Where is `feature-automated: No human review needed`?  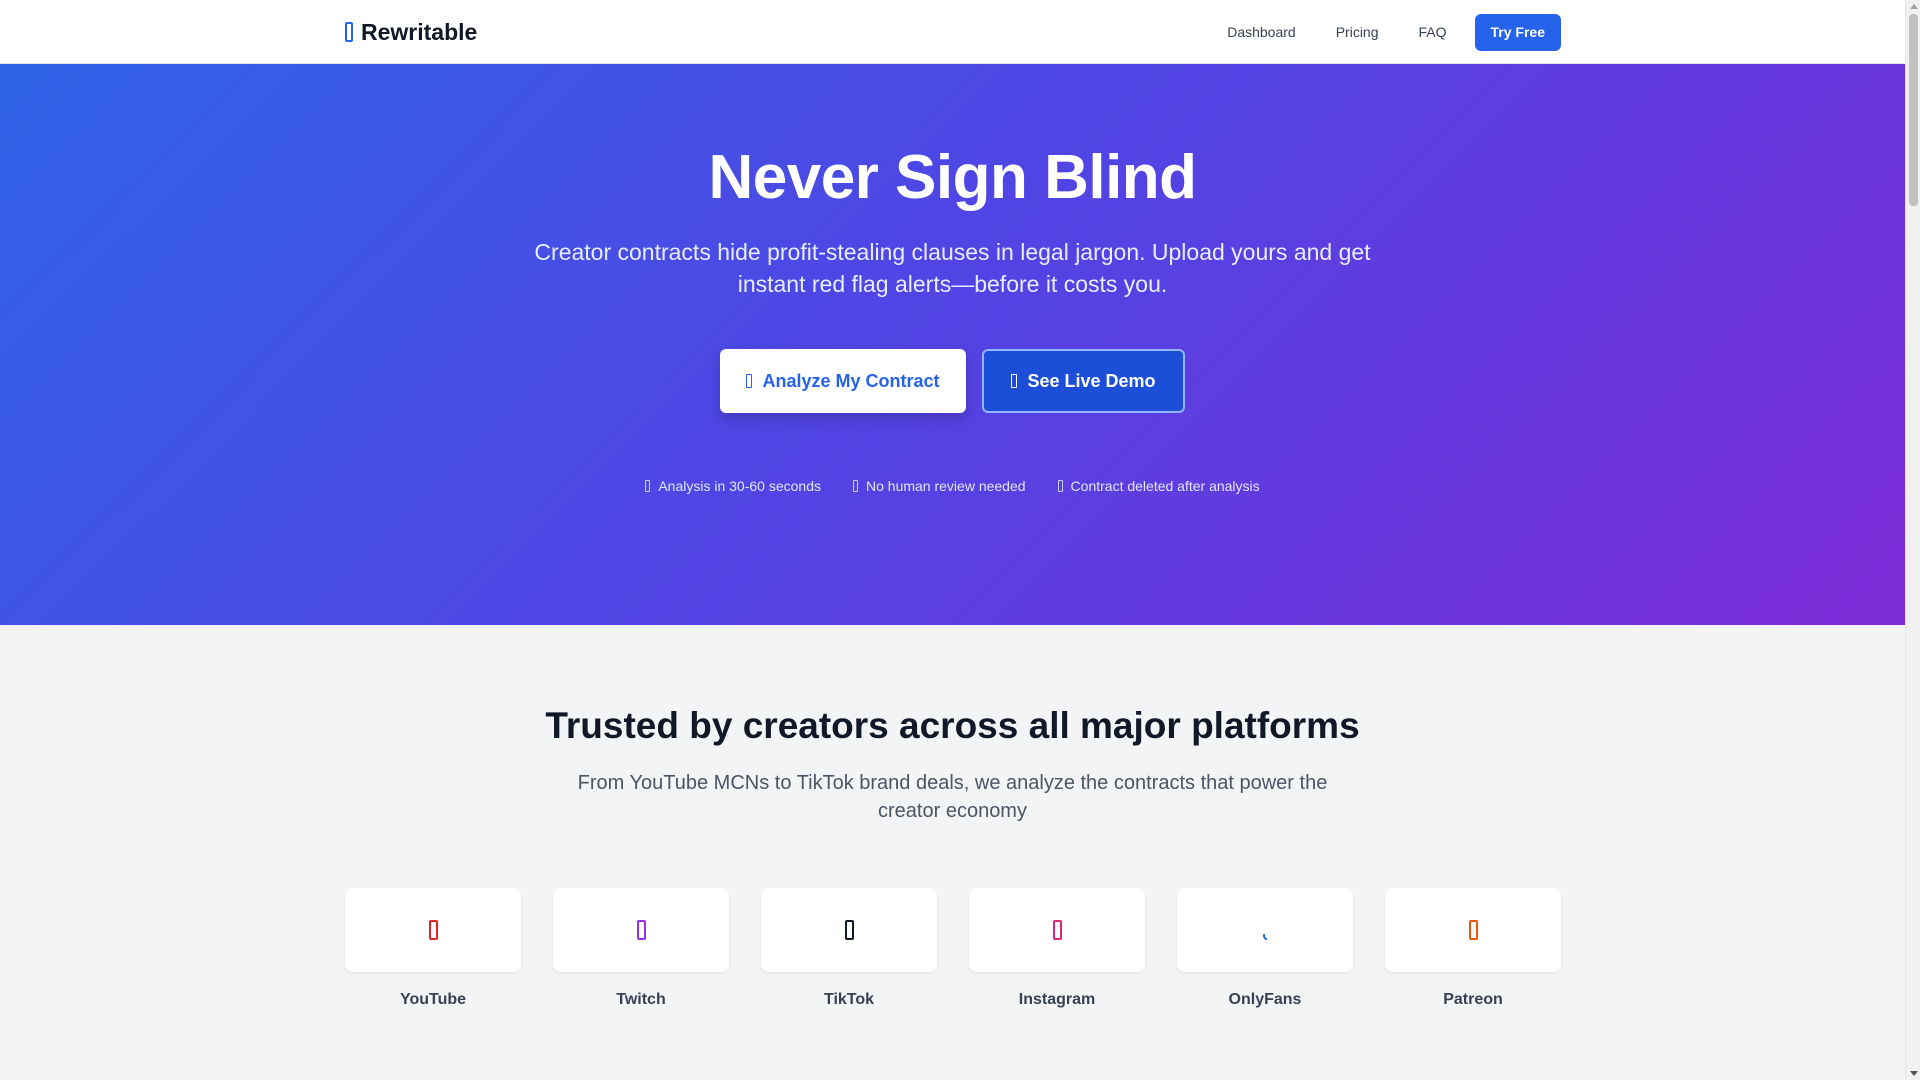 feature-automated: No human review needed is located at coordinates (939, 486).